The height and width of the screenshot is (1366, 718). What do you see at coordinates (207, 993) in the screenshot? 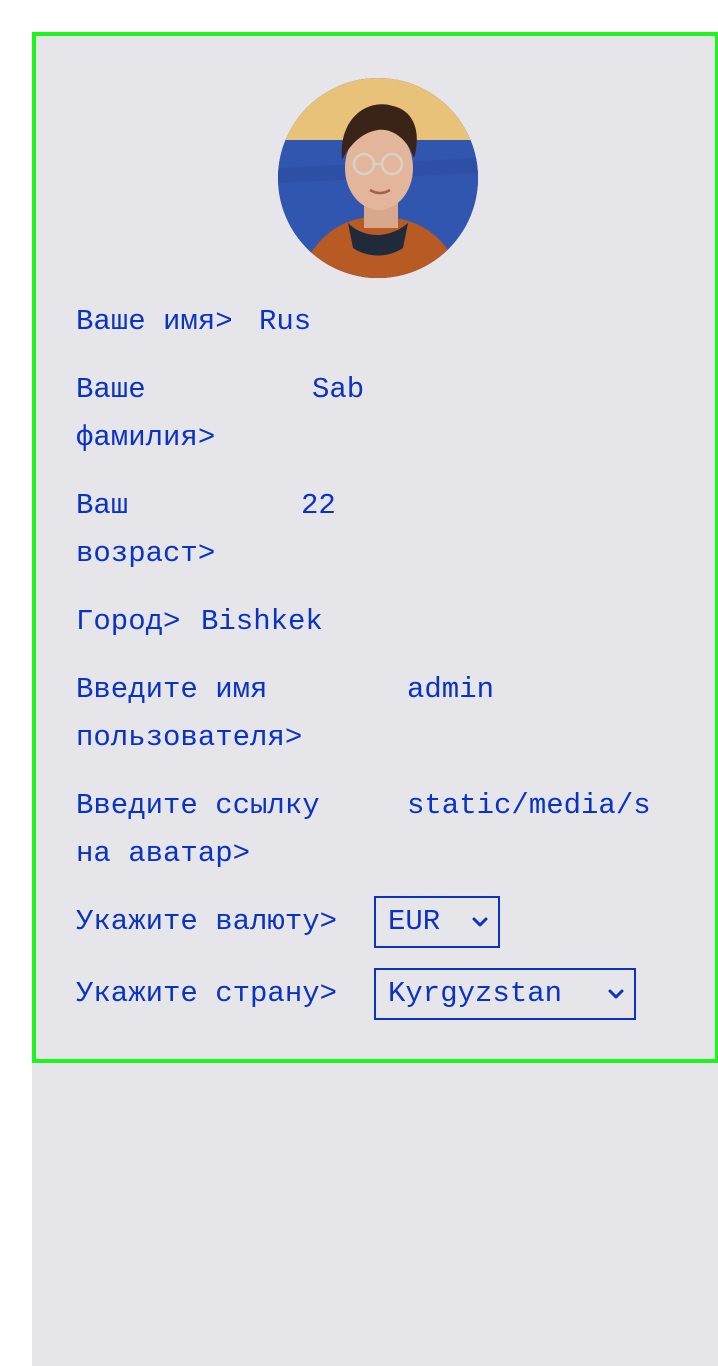
I see `country-label: Укажите страну>` at bounding box center [207, 993].